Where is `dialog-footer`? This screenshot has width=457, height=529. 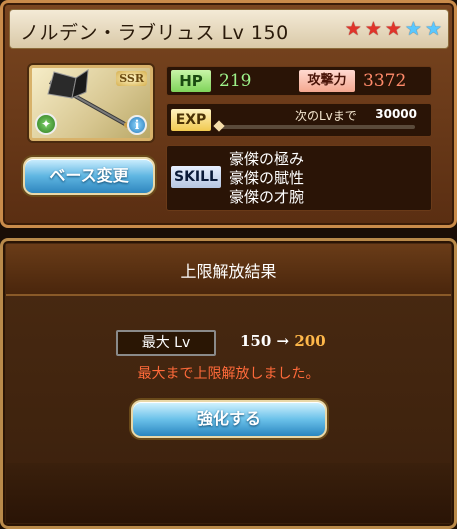
dialog-footer is located at coordinates (228, 493).